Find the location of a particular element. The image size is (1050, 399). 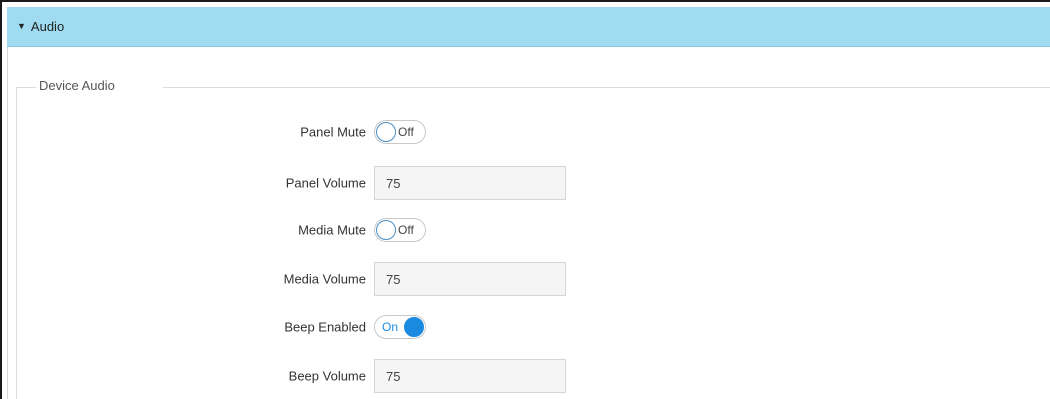

media-volume-row: Media Volume is located at coordinates (529, 279).